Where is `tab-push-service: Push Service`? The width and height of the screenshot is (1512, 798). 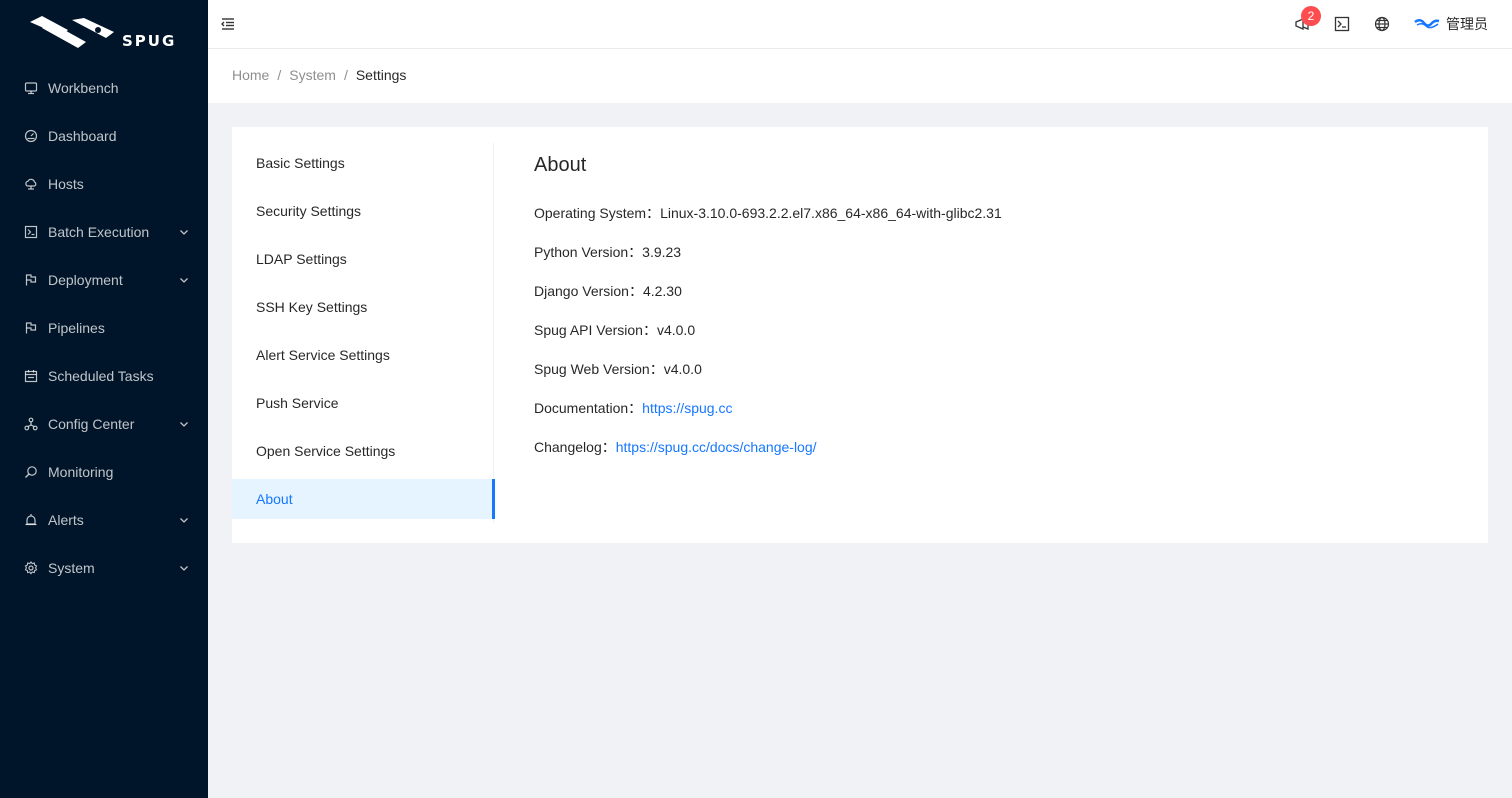
tab-push-service: Push Service is located at coordinates (362, 403).